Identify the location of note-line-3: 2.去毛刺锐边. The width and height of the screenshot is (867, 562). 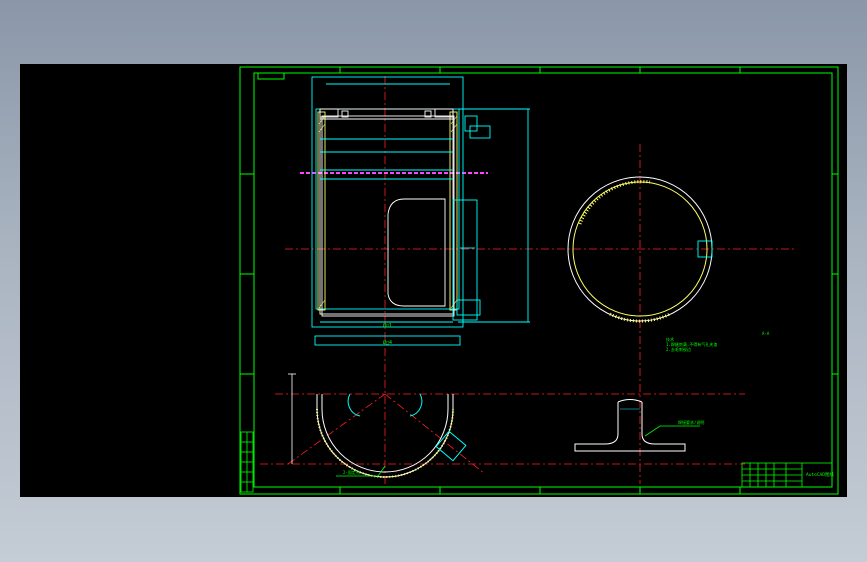
(678, 349).